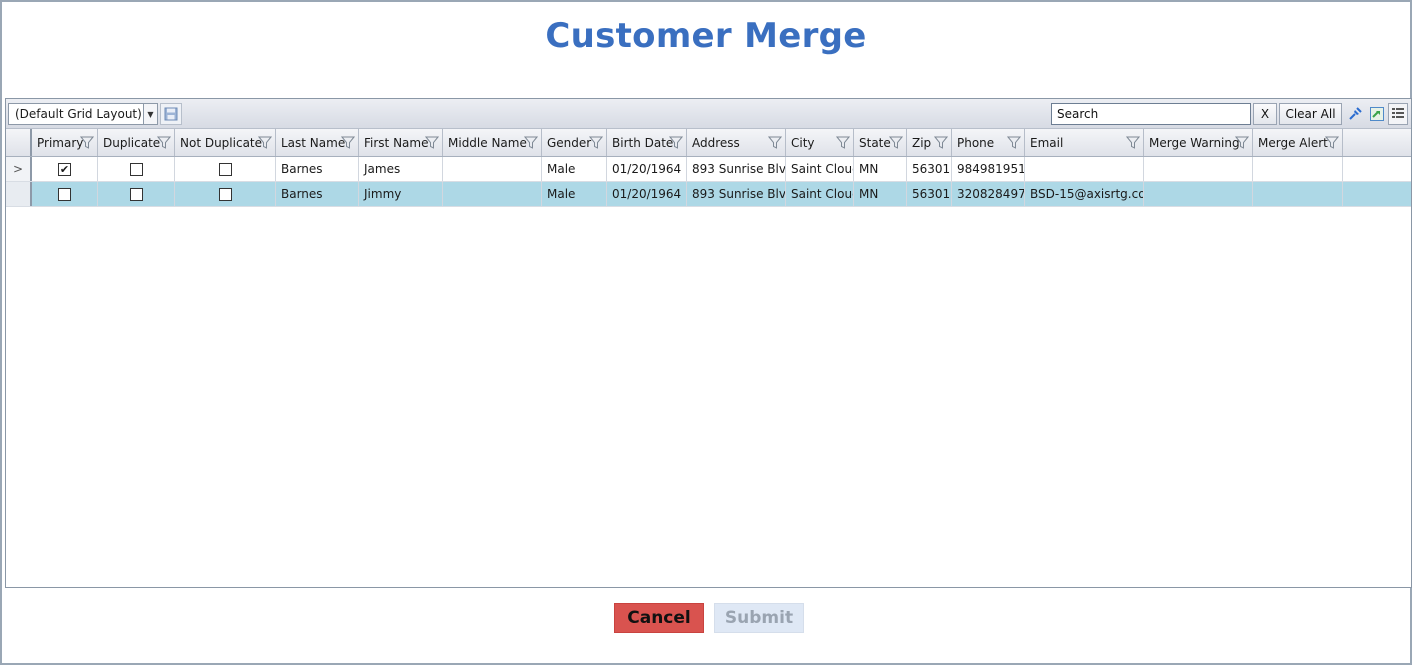 Image resolution: width=1412 pixels, height=665 pixels. I want to click on primary-checkbox, so click(64, 194).